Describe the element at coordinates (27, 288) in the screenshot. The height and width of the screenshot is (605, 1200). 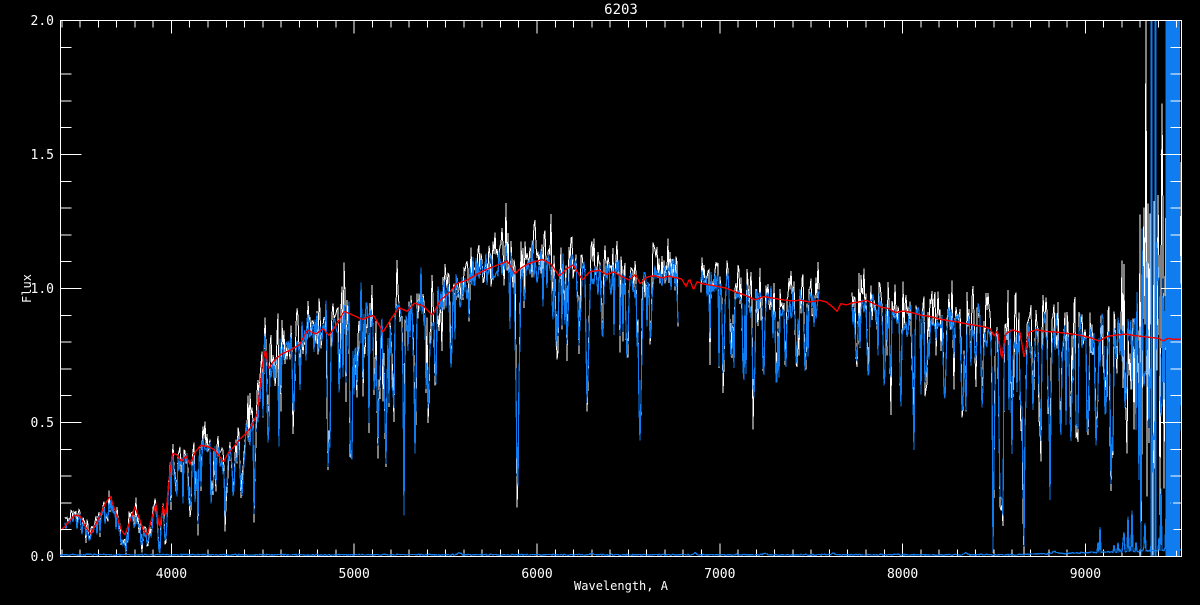
I see `y-axis-label: Flux` at that location.